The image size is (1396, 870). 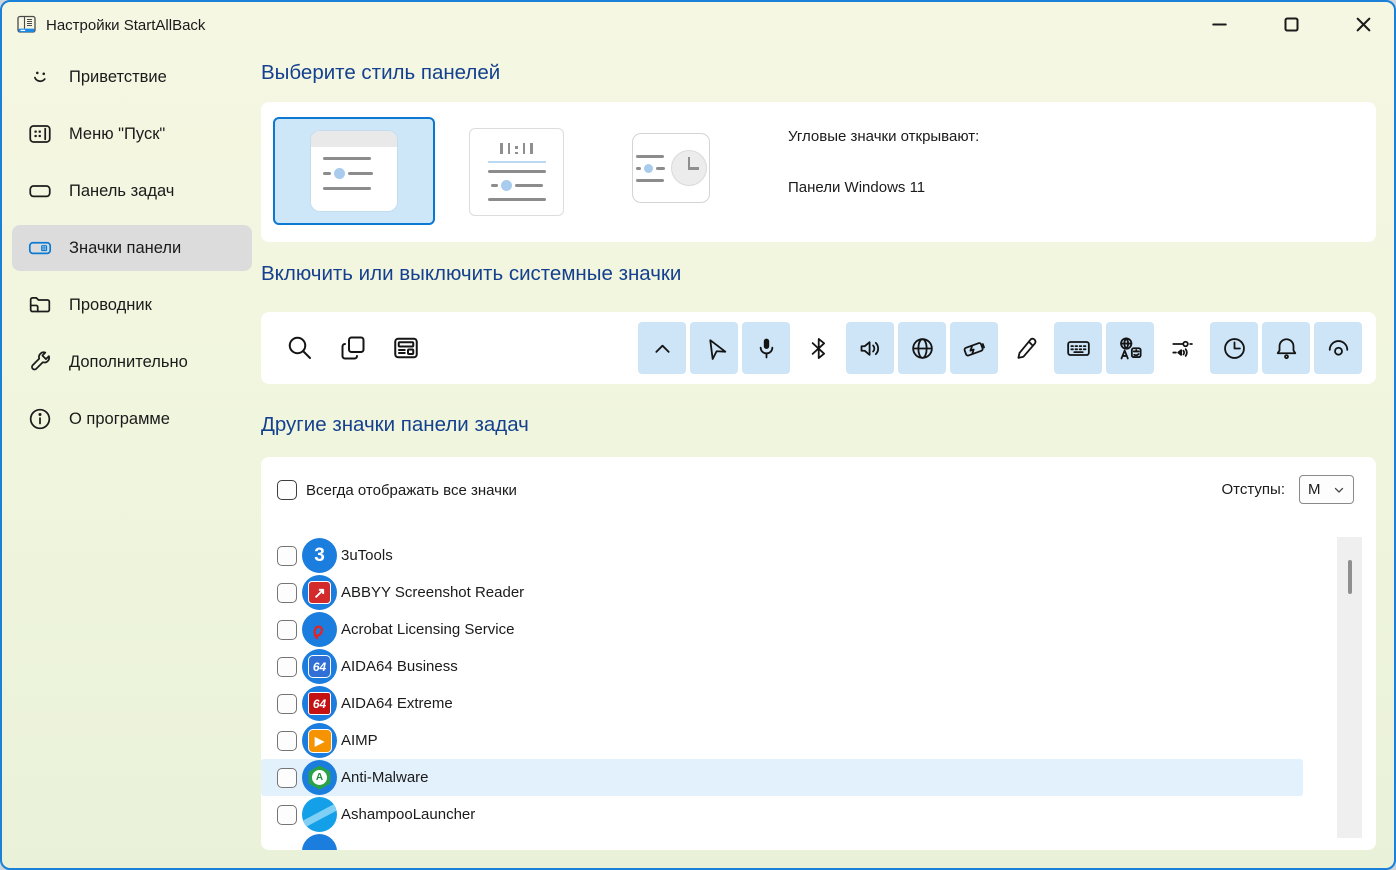 I want to click on app-name: AIMP, so click(x=359, y=740).